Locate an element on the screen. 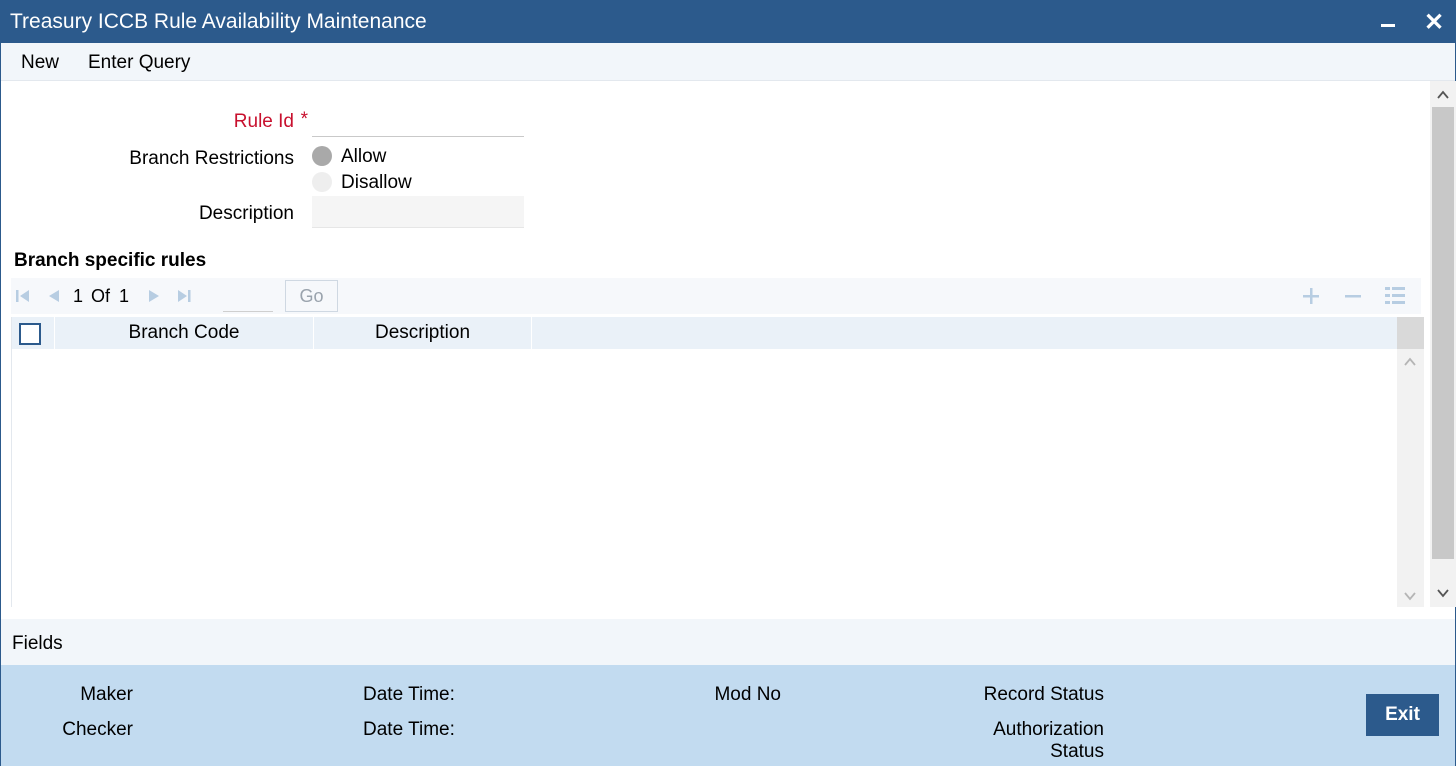 The height and width of the screenshot is (766, 1456). allow-radio is located at coordinates (322, 156).